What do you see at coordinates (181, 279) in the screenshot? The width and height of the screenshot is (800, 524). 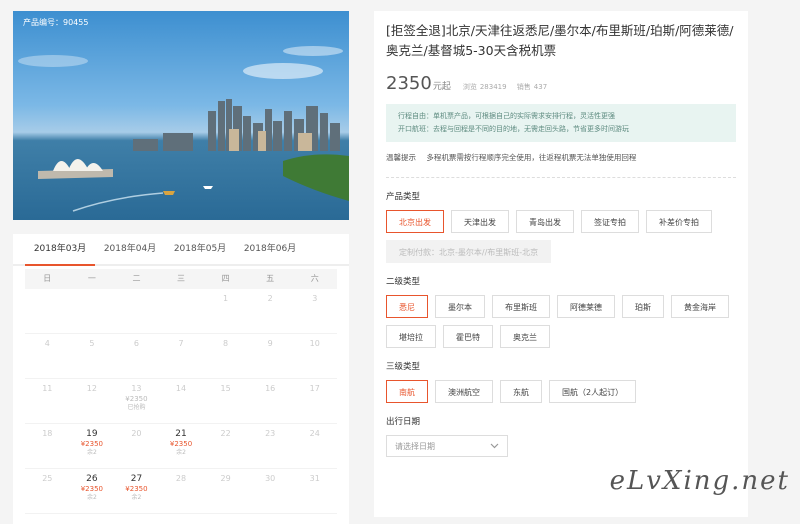 I see `weekday-header: 日 一 二 三 四 五 六` at bounding box center [181, 279].